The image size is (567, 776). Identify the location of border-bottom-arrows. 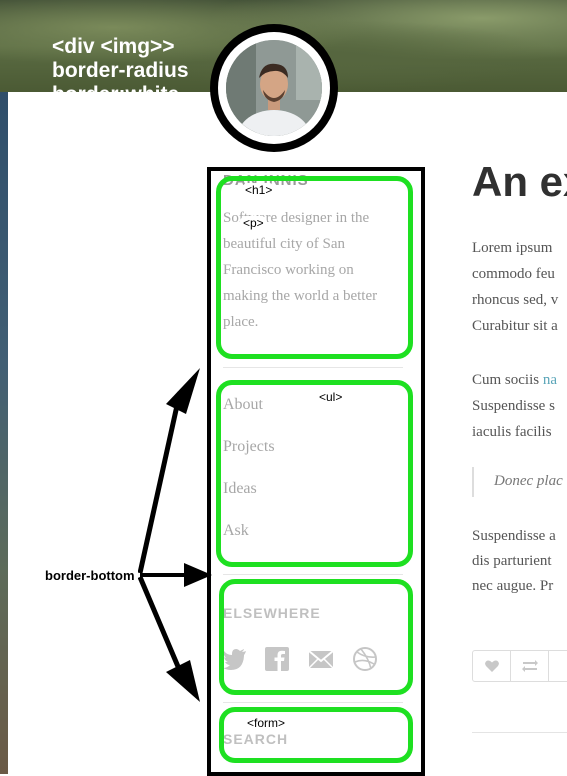
(174, 535).